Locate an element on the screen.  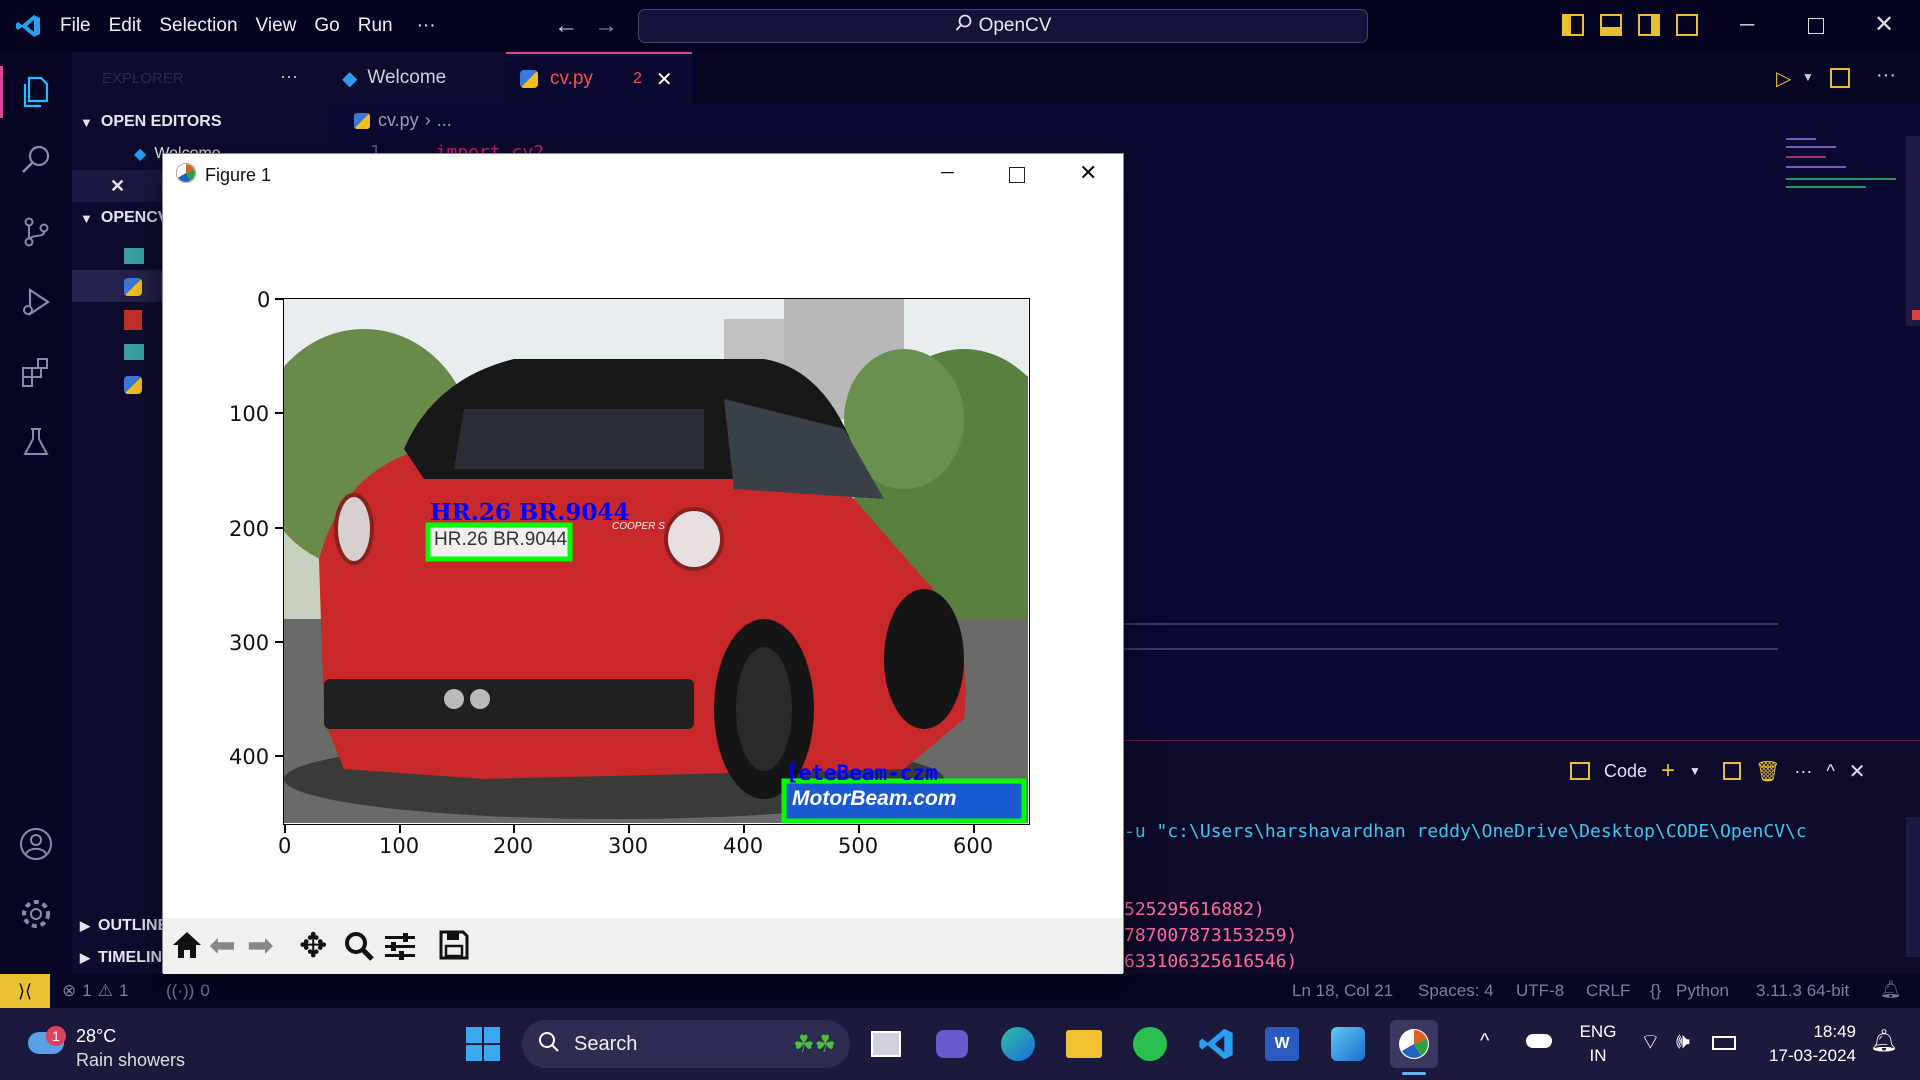
error-count: 1 is located at coordinates (87, 990).